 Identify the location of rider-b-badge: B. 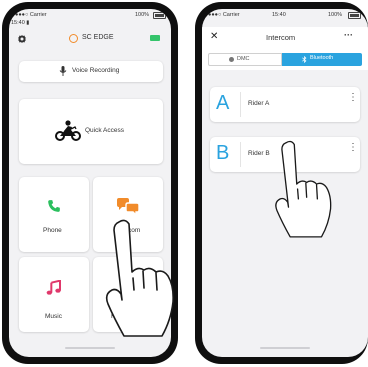
(223, 153).